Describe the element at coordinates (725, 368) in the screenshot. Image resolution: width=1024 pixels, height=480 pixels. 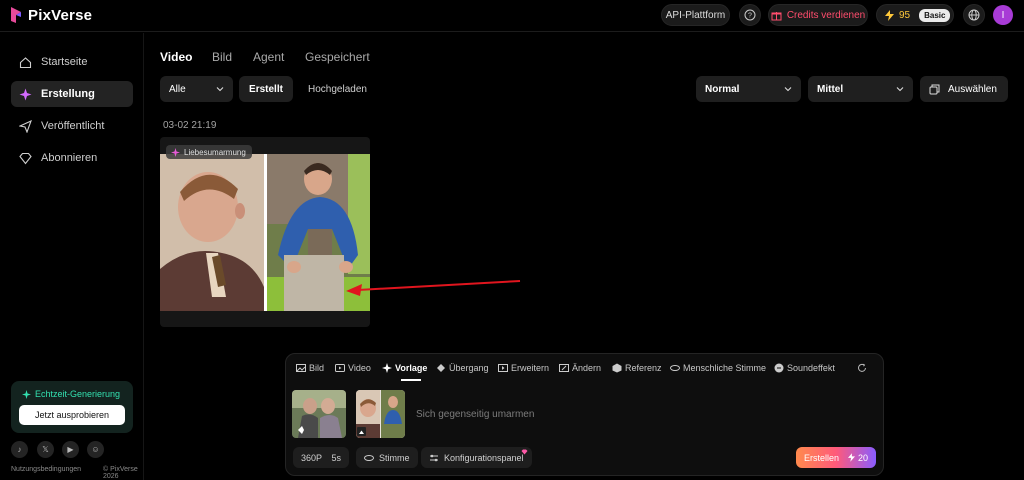
I see `panel-tab-label: Menschliche Stimme` at that location.